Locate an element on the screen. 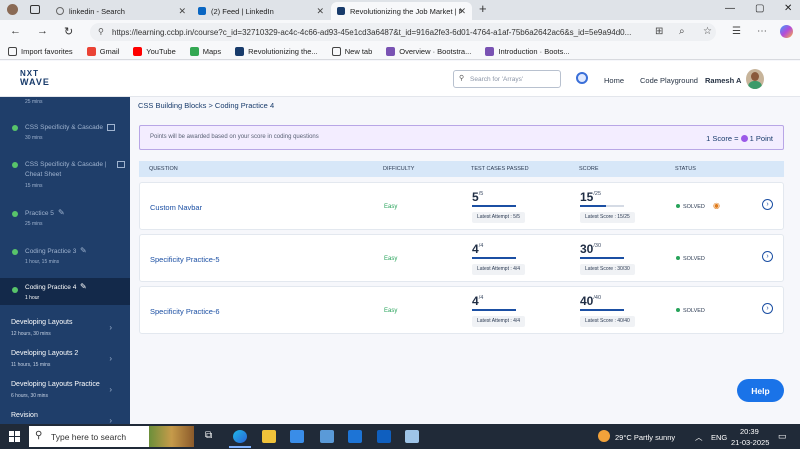  windows-start-icon is located at coordinates (14, 436).